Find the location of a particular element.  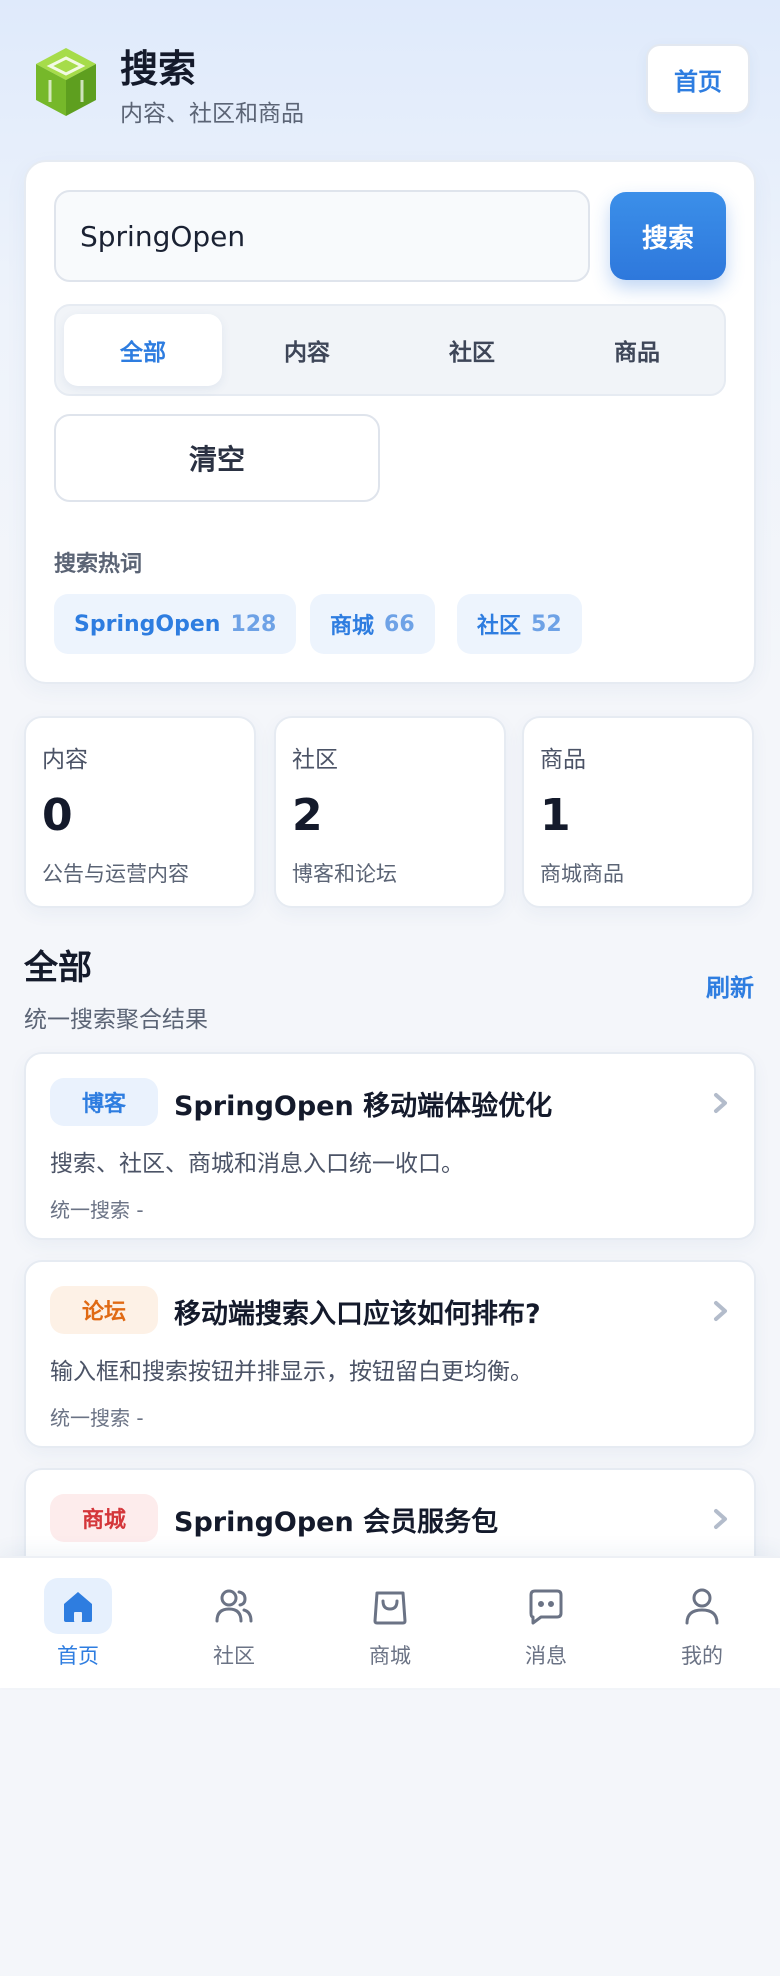

result-badge: 论坛 is located at coordinates (104, 1310).